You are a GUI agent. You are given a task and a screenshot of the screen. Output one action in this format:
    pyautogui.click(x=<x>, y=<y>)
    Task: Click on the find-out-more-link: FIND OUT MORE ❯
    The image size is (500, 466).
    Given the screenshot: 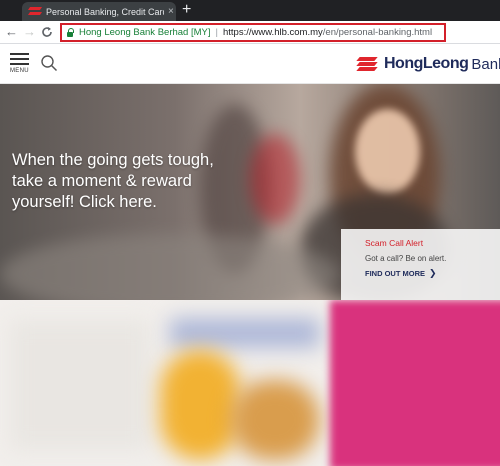 What is the action you would take?
    pyautogui.click(x=432, y=273)
    